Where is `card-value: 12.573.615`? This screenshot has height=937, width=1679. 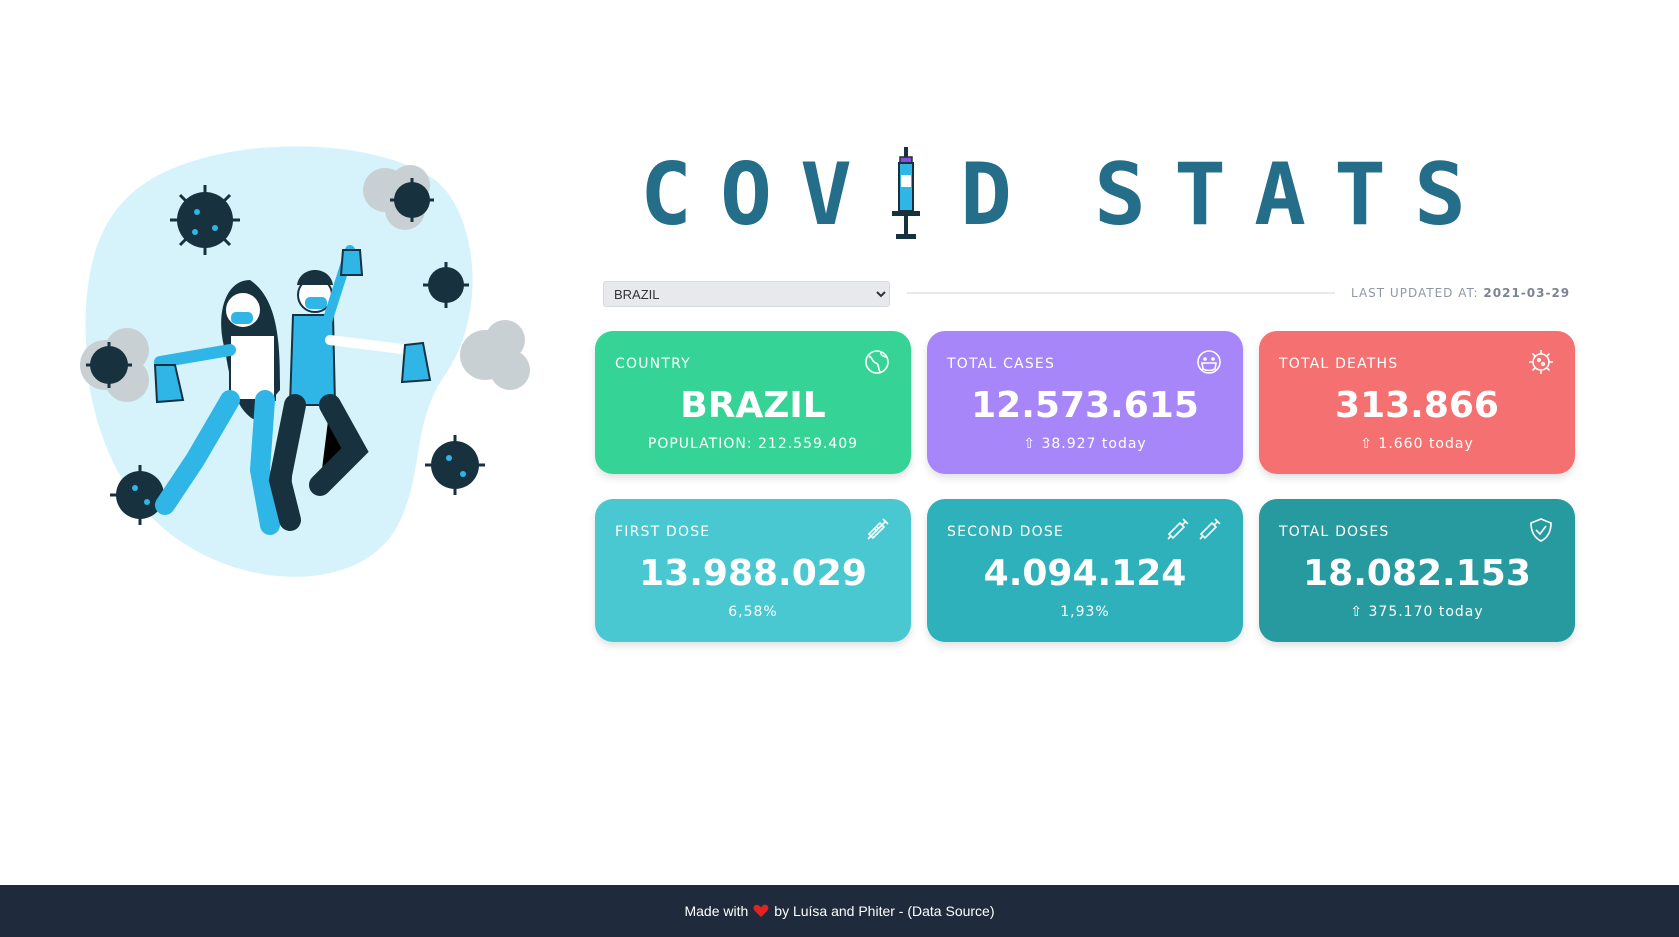
card-value: 12.573.615 is located at coordinates (1085, 405).